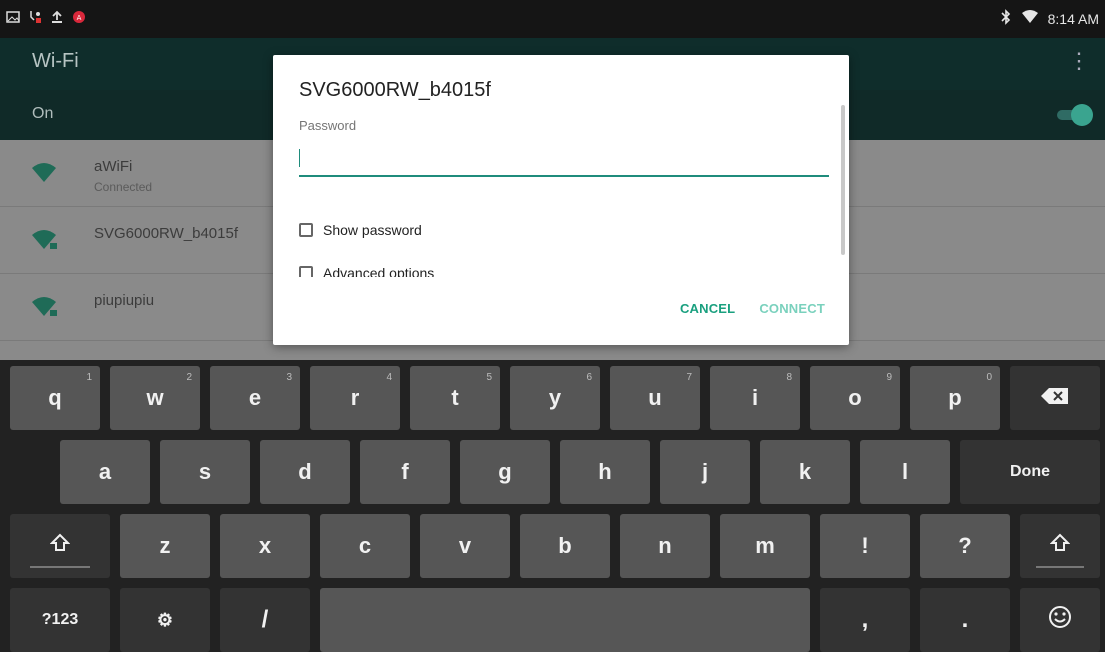 This screenshot has height=652, width=1105. Describe the element at coordinates (60, 546) in the screenshot. I see `shift-left-key` at that location.